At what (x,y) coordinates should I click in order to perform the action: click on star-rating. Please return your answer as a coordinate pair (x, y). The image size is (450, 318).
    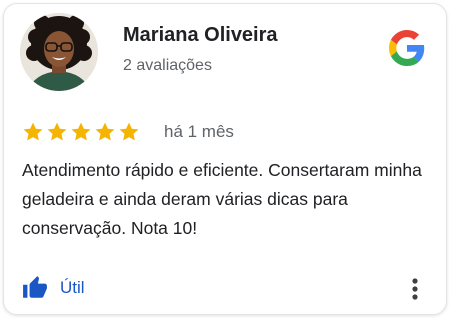
    Looking at the image, I should click on (81, 132).